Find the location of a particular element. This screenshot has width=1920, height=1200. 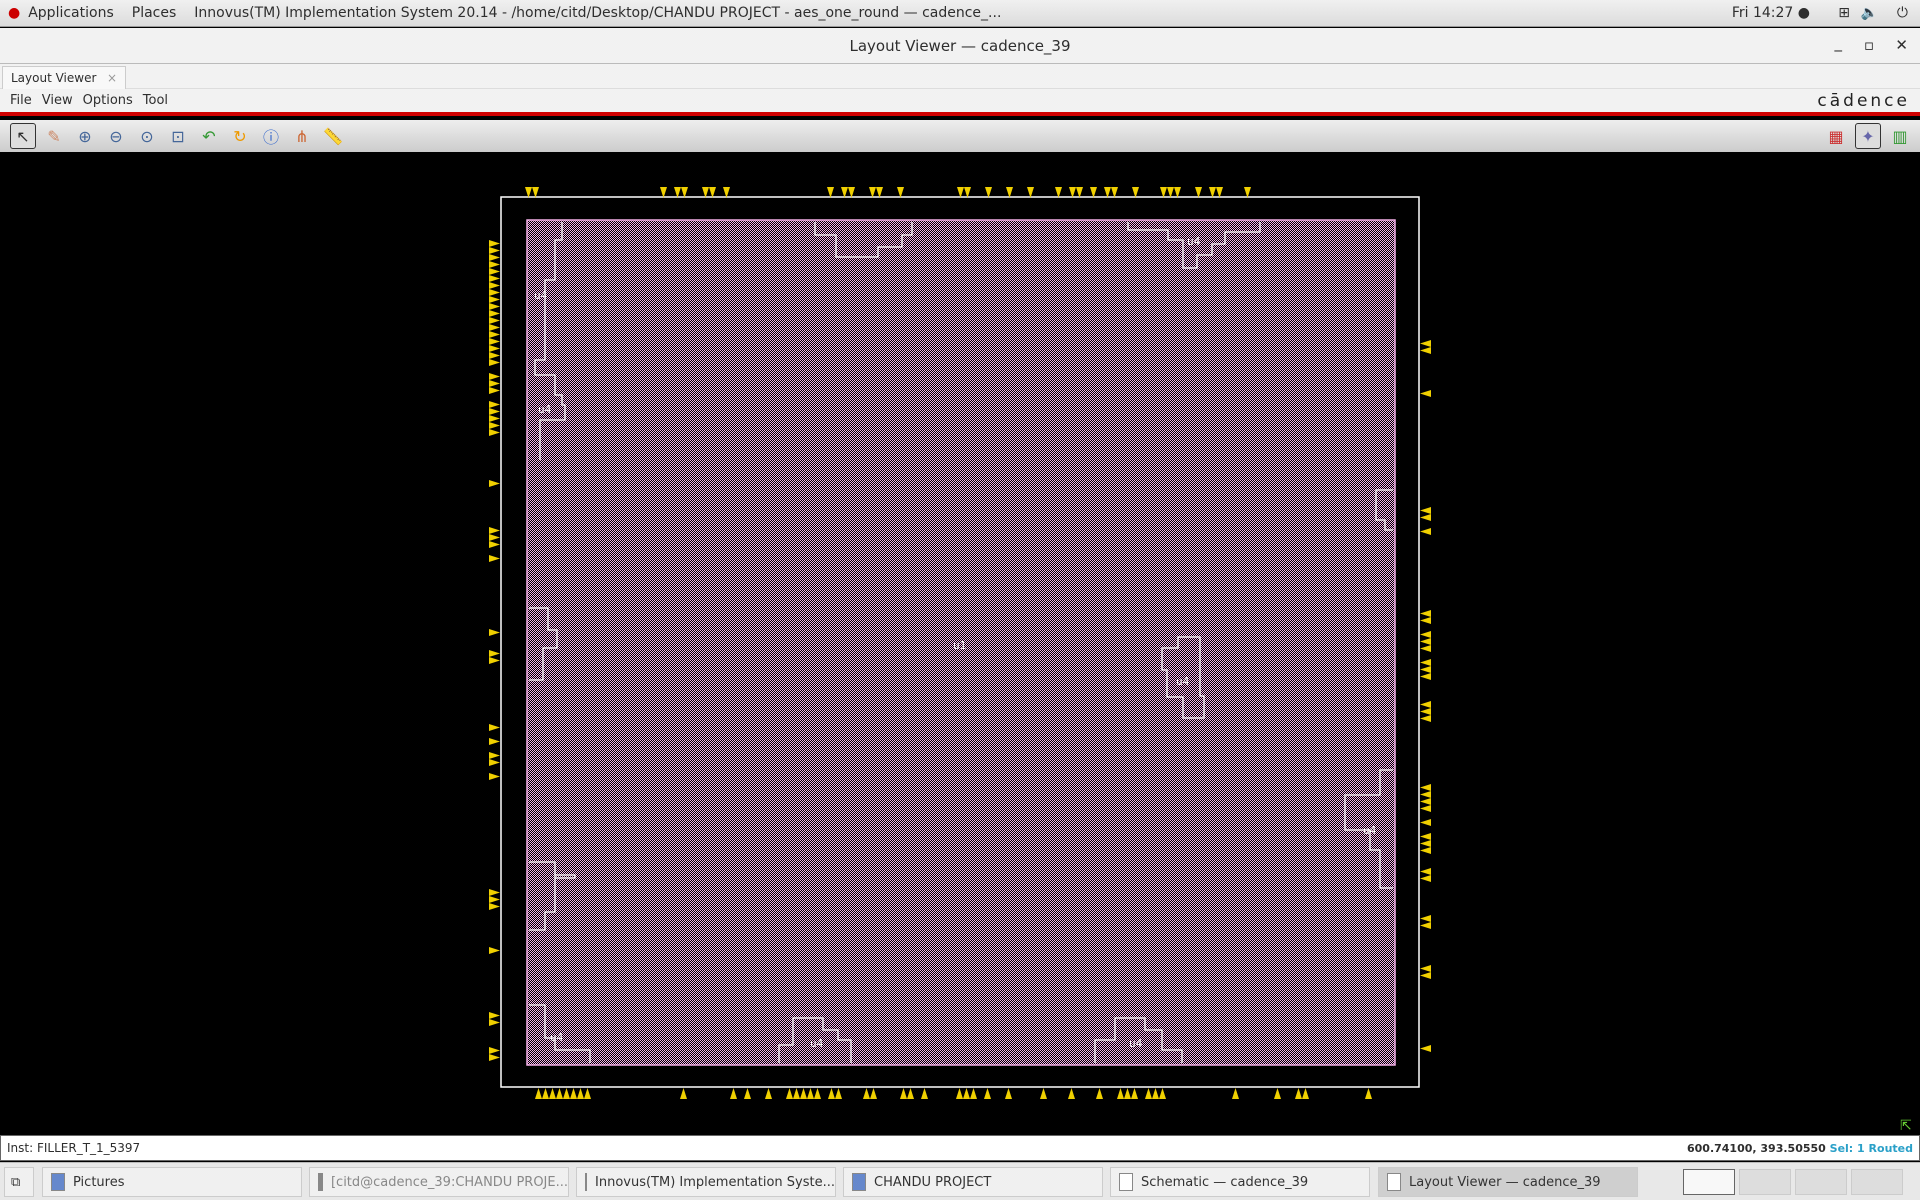

menu-file: File is located at coordinates (21, 100).